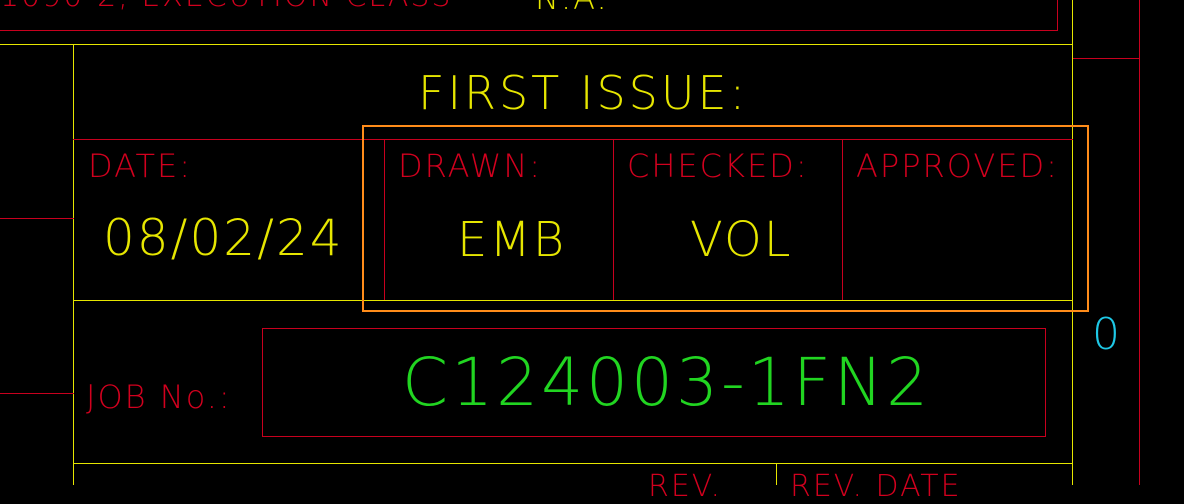 Image resolution: width=1184 pixels, height=504 pixels. I want to click on execution-class-text: 1090-2, EXECUTION CLASS, so click(226, 6).